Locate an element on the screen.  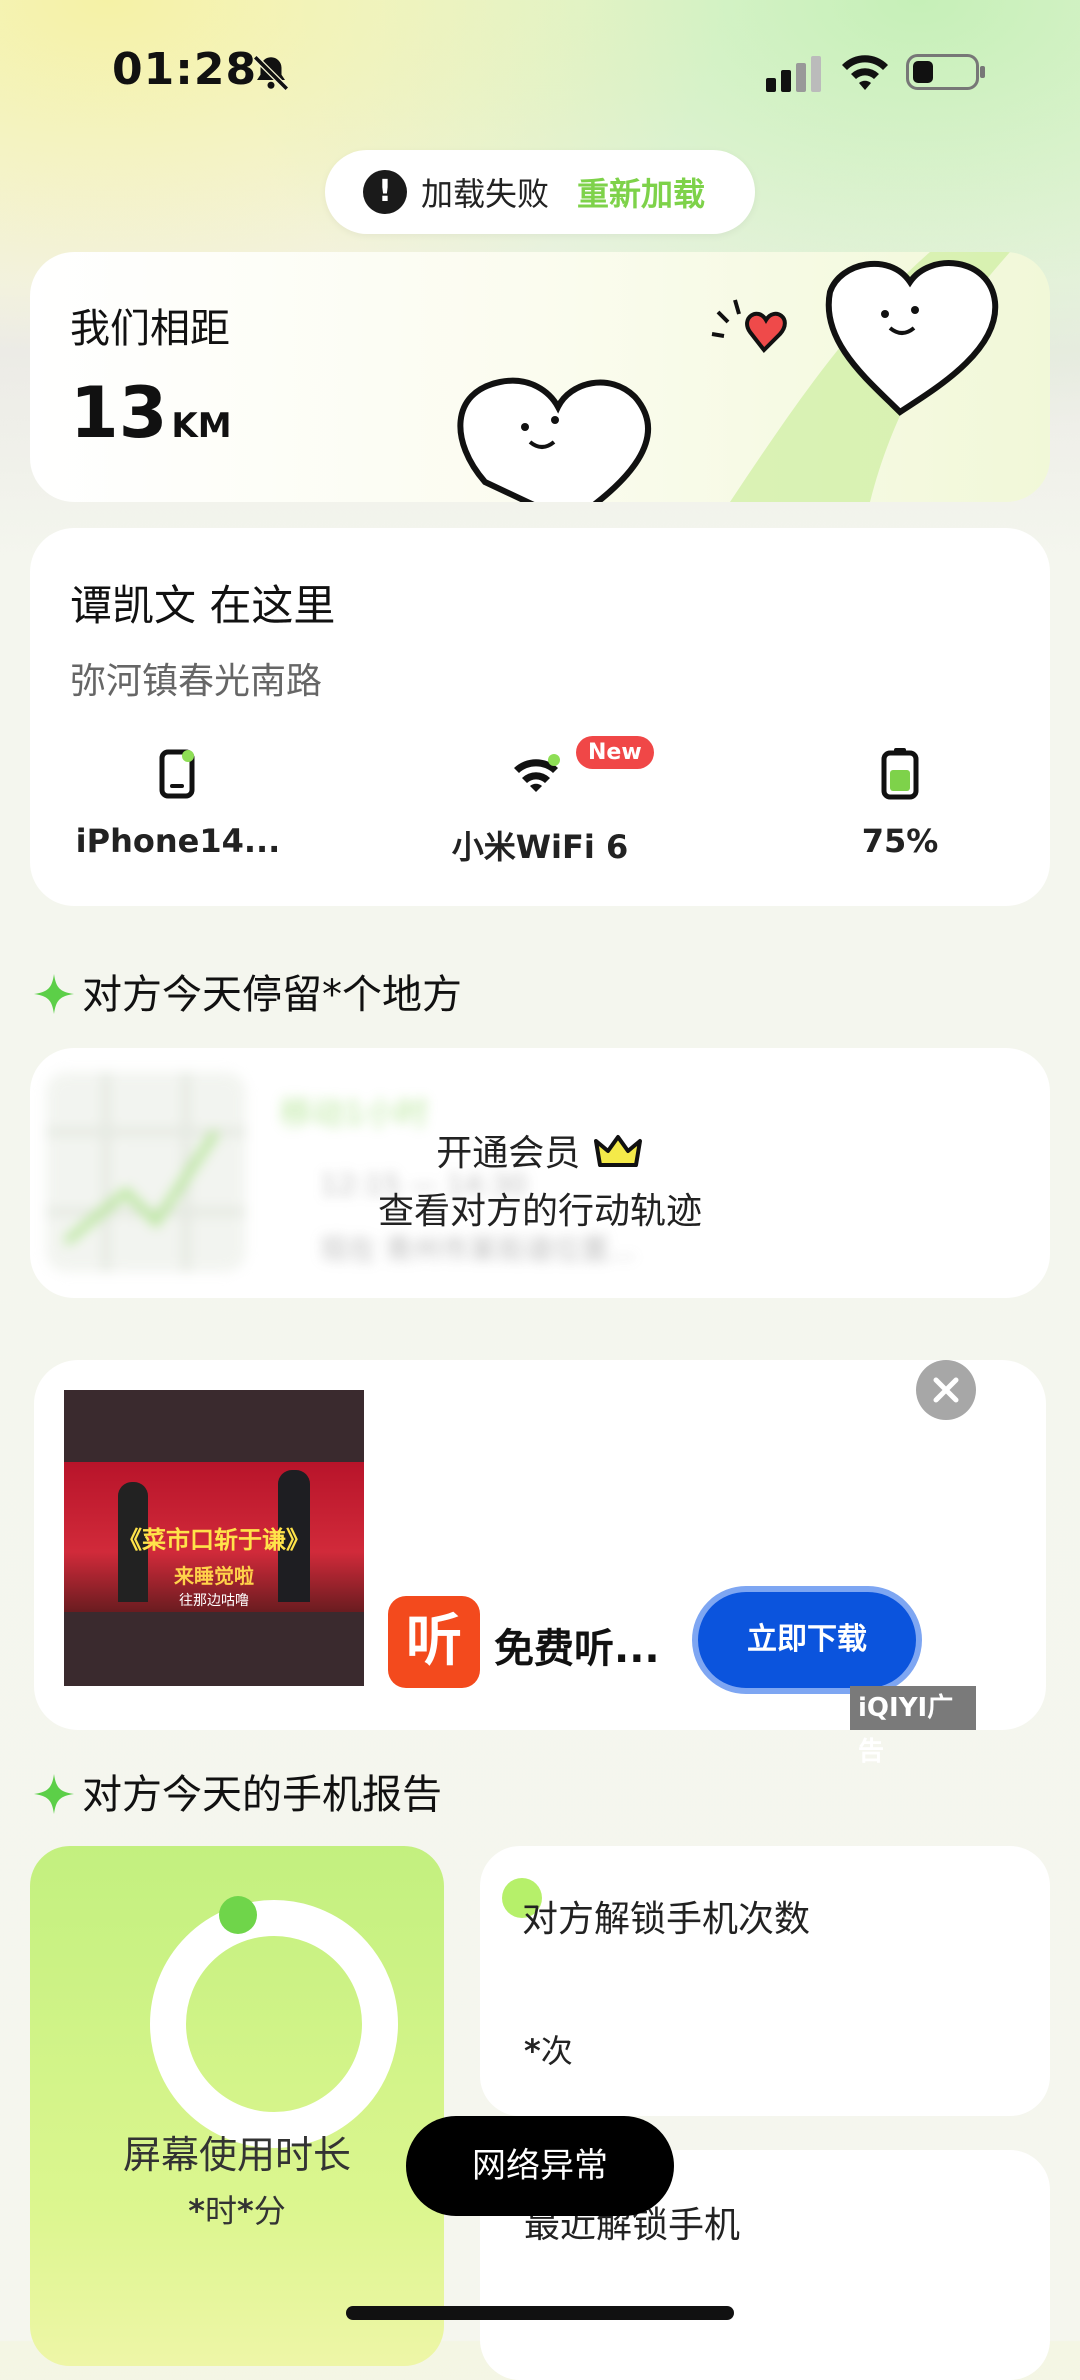
unlock-count-value: *次 is located at coordinates (548, 2051).